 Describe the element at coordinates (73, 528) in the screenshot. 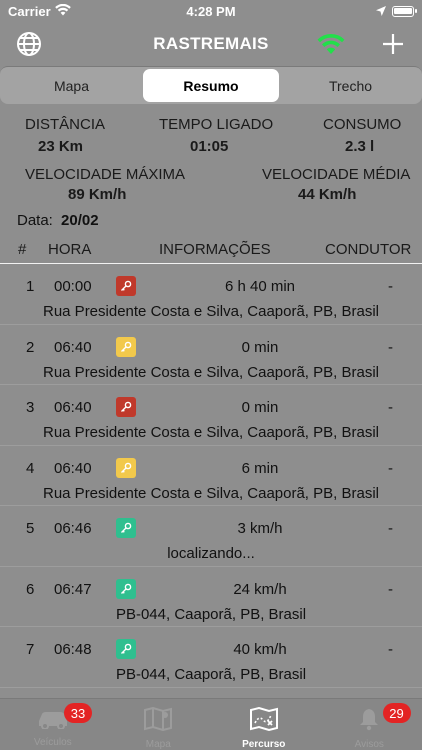

I see `row-time: 06:46` at that location.